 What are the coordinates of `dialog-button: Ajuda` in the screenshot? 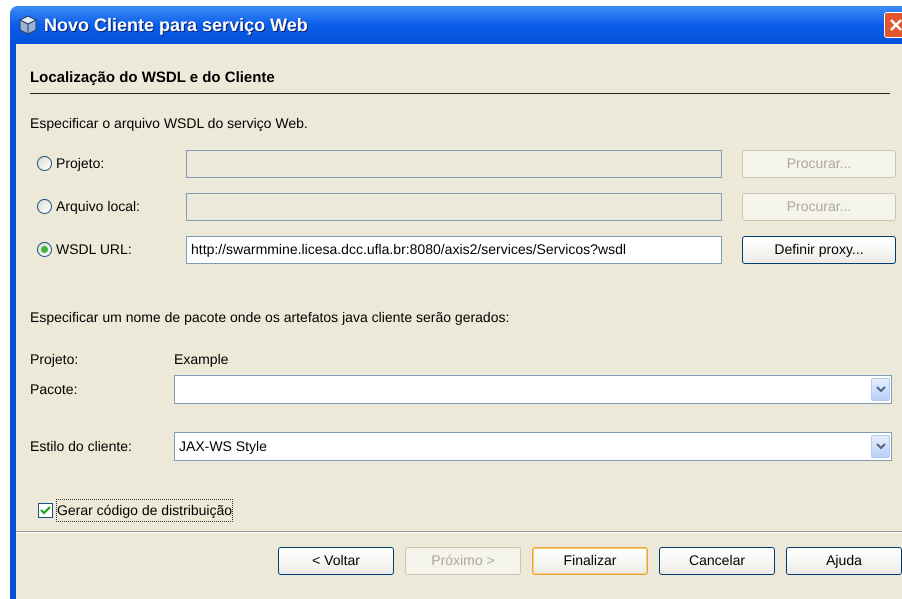 It's located at (844, 560).